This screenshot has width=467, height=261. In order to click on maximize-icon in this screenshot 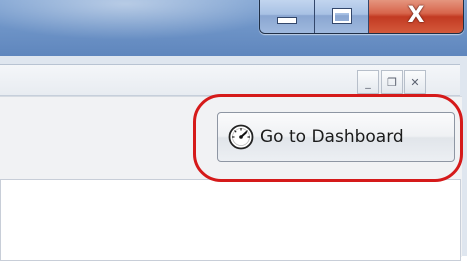, I will do `click(341, 16)`.